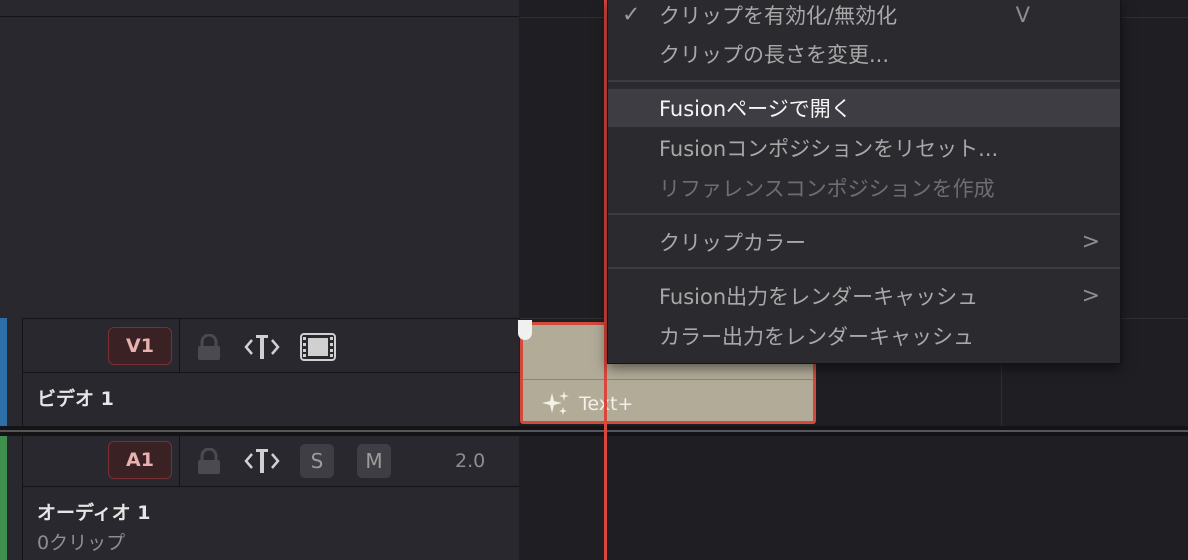 The width and height of the screenshot is (1188, 560). I want to click on menu-item-render-cache-fusion-output: Fusion出力をレンダーキャッシュ >, so click(864, 296).